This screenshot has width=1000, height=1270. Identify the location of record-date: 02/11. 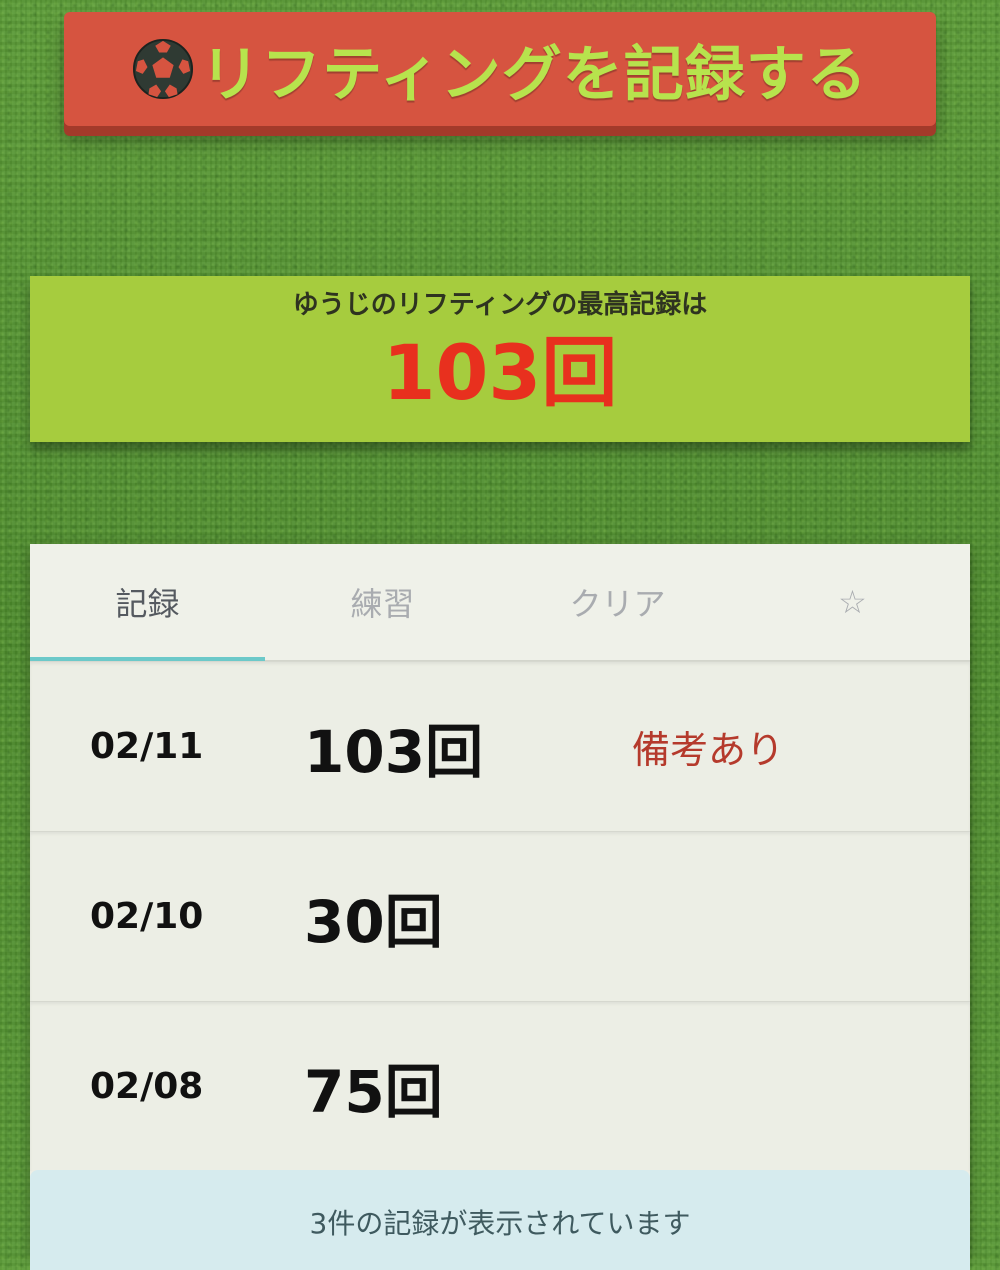
(147, 746).